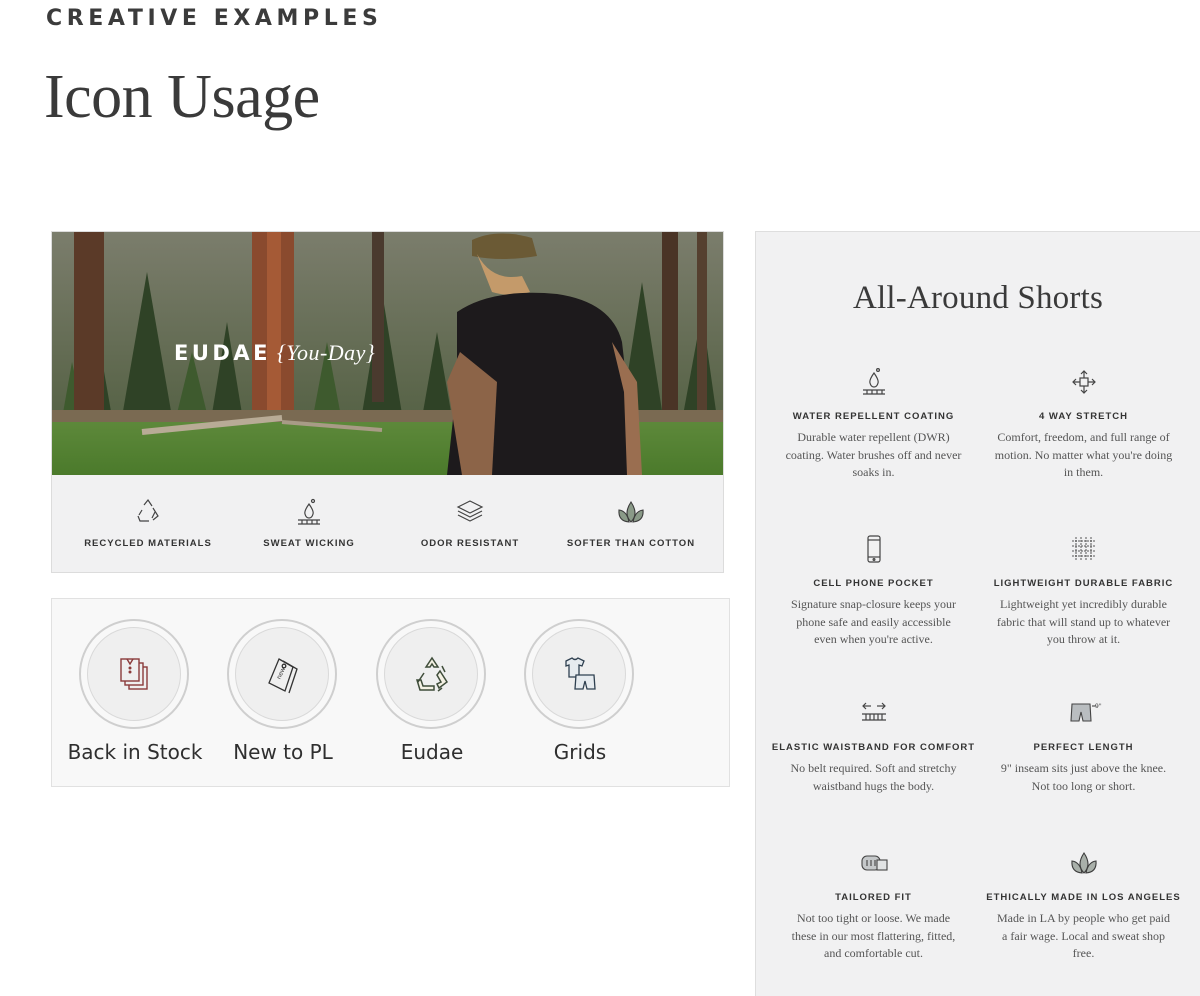  Describe the element at coordinates (470, 543) in the screenshot. I see `feature-label: ODOR RESISTANT` at that location.